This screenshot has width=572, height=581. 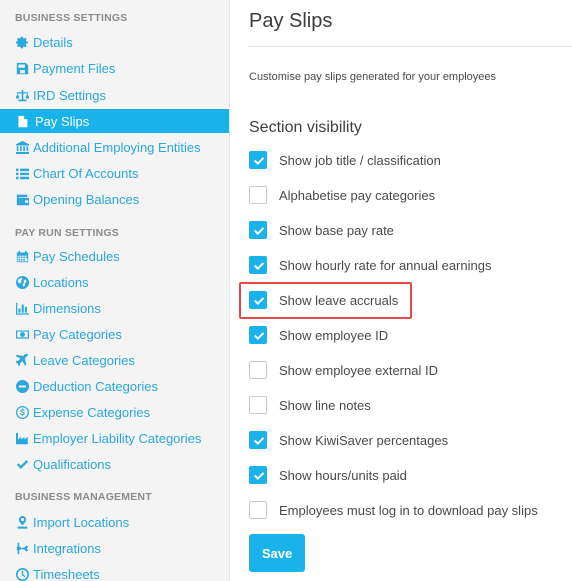 I want to click on sidebar-item-label: Pay Slips, so click(x=62, y=121).